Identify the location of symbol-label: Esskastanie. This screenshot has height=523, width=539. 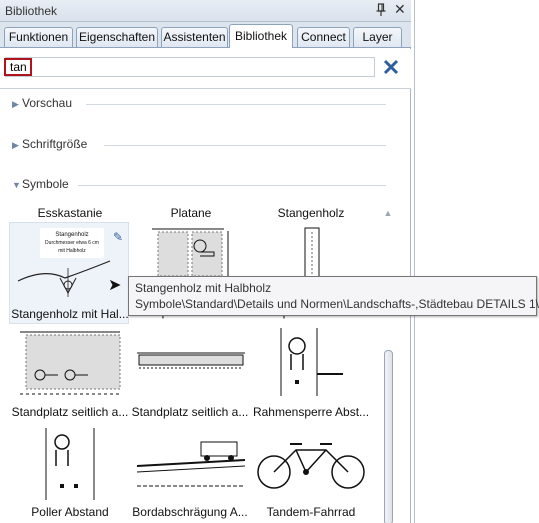
(70, 213).